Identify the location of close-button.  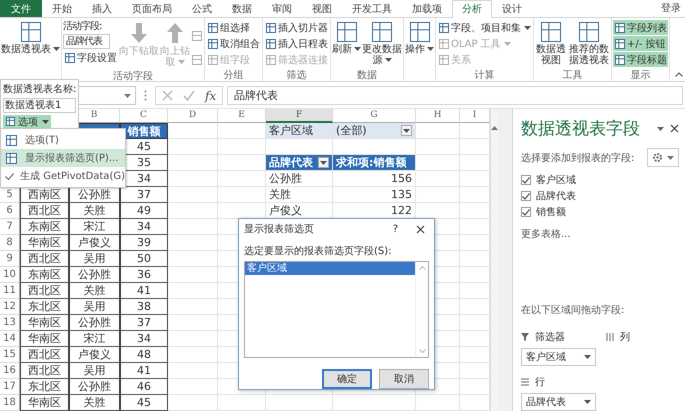
(420, 229).